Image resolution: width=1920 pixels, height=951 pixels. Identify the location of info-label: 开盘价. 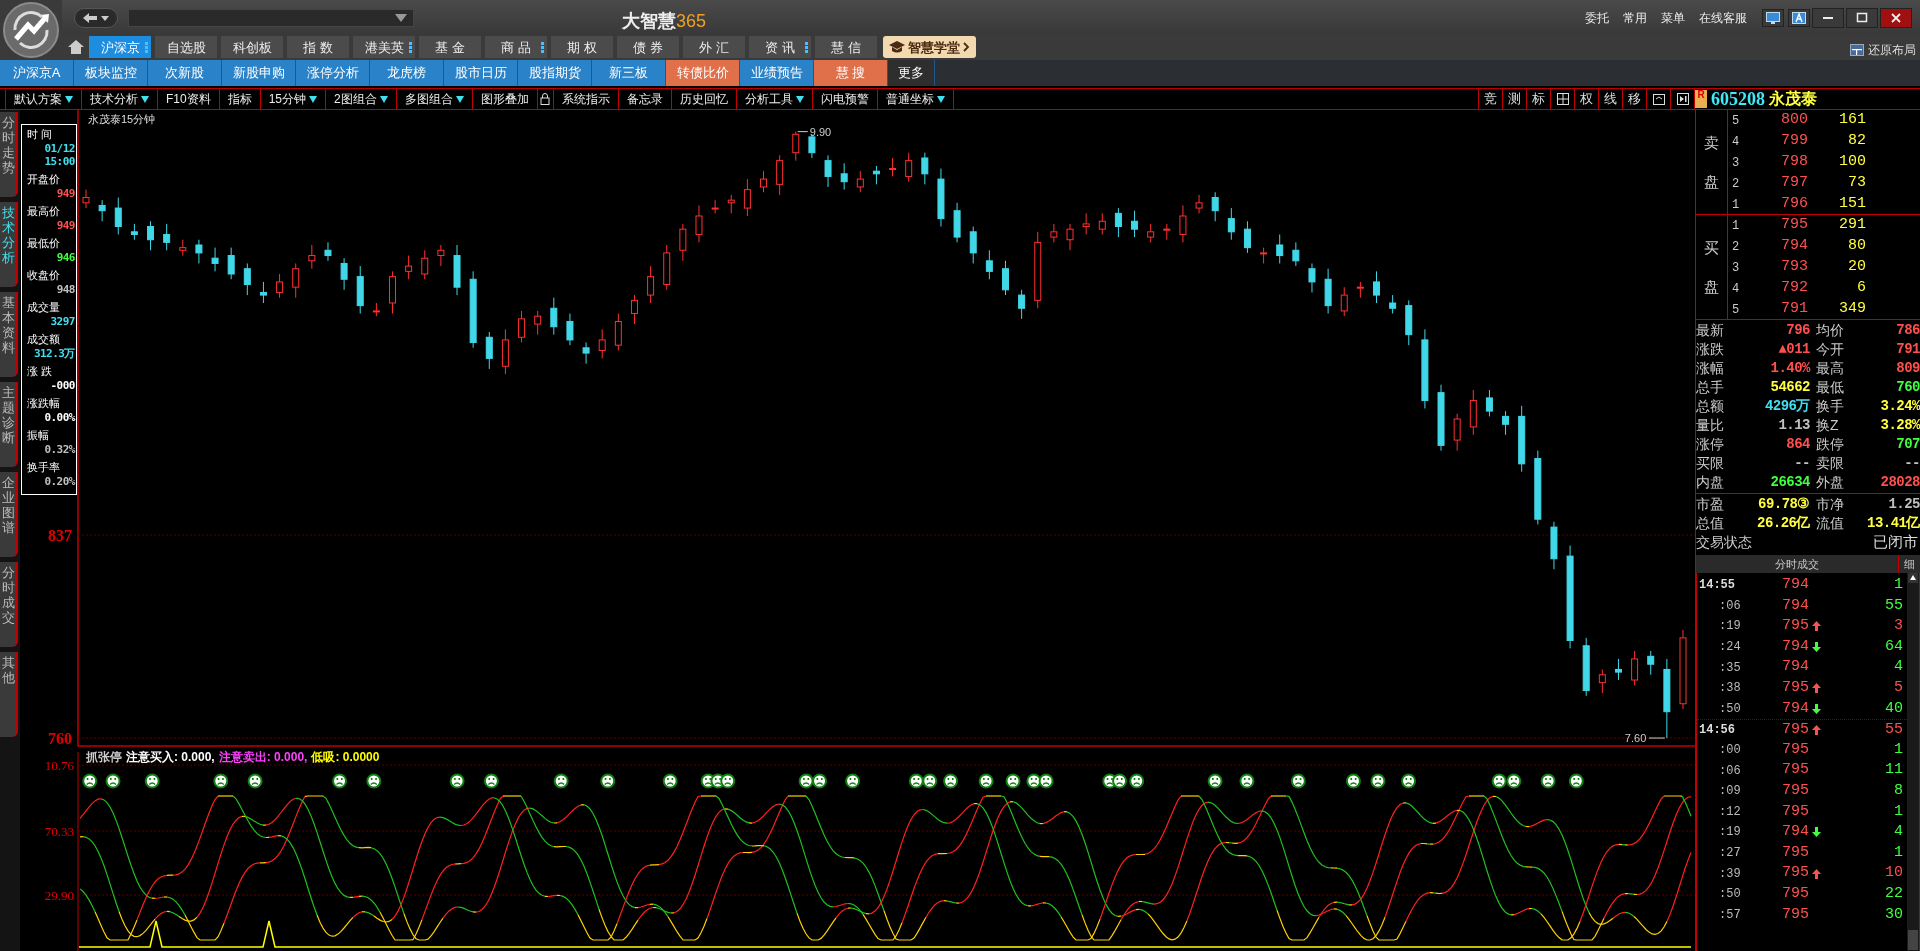
(43, 179).